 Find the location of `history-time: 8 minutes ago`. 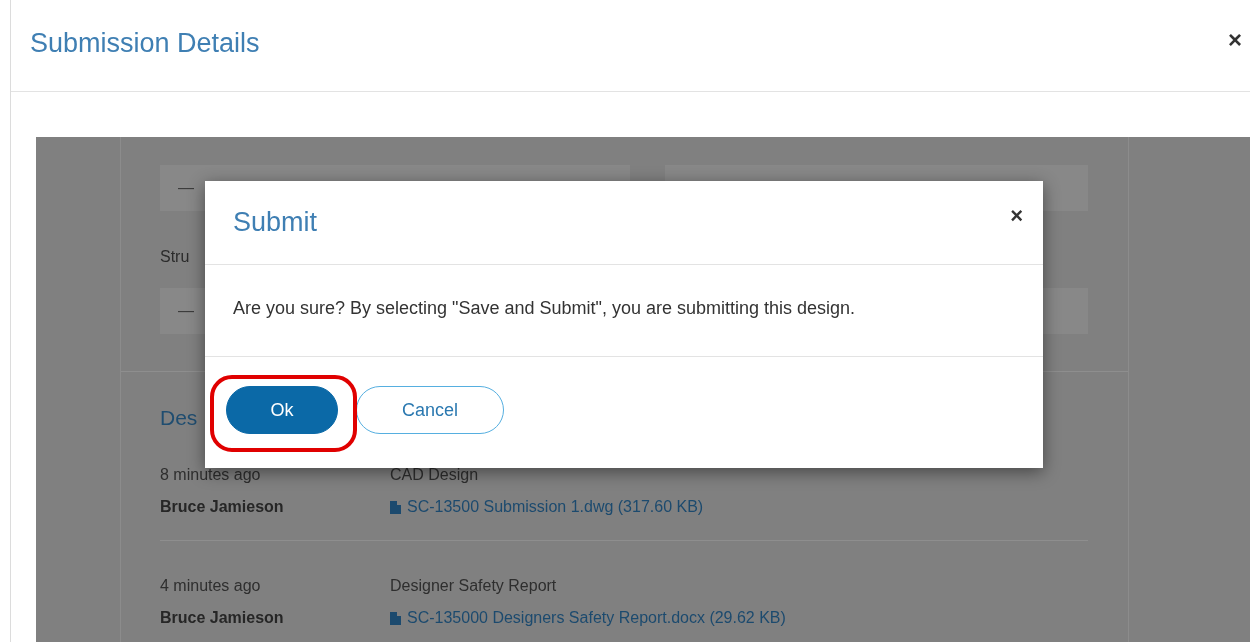

history-time: 8 minutes ago is located at coordinates (211, 475).